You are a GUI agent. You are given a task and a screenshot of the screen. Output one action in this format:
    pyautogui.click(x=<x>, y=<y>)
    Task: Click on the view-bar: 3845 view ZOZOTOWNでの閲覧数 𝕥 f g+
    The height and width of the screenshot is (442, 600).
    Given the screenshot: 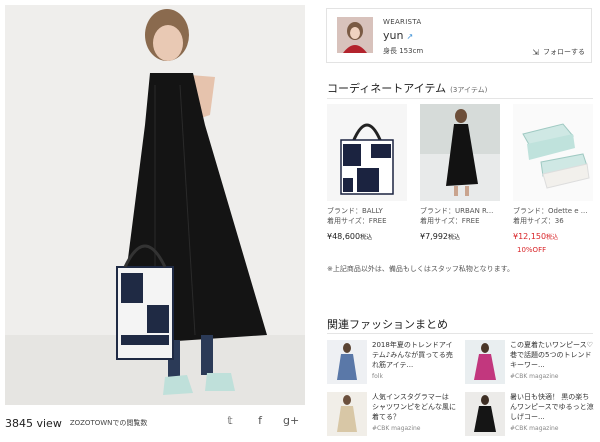 What is the action you would take?
    pyautogui.click(x=155, y=423)
    